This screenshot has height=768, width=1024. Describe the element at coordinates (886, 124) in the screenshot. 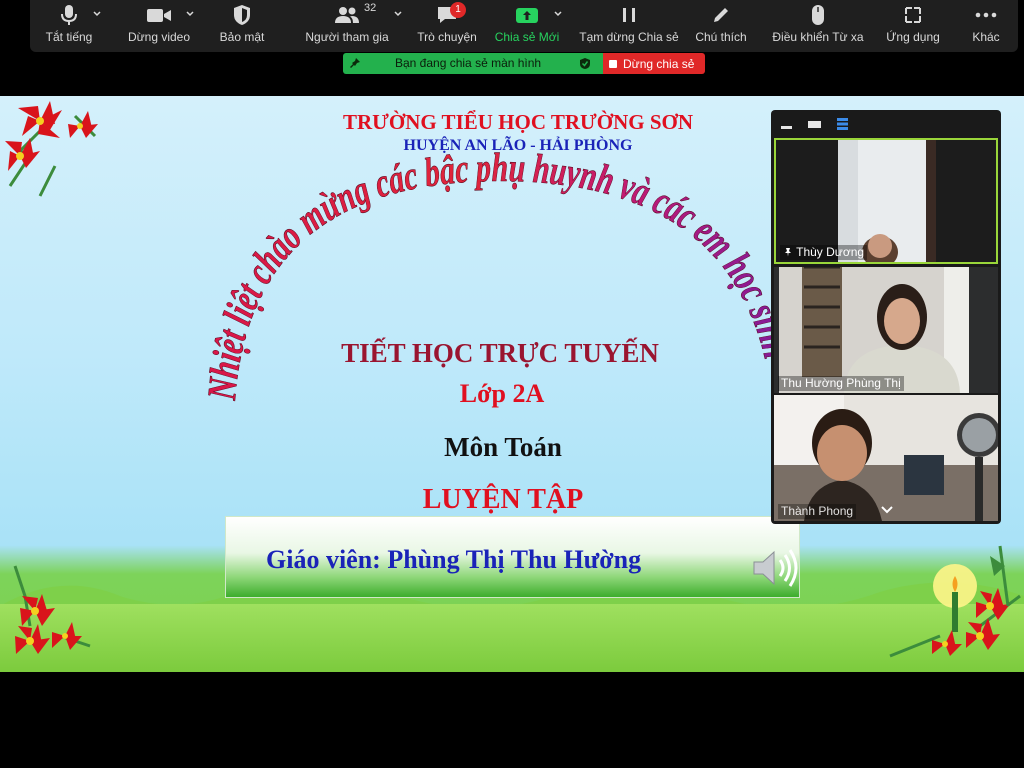

I see `video-panel-header` at that location.